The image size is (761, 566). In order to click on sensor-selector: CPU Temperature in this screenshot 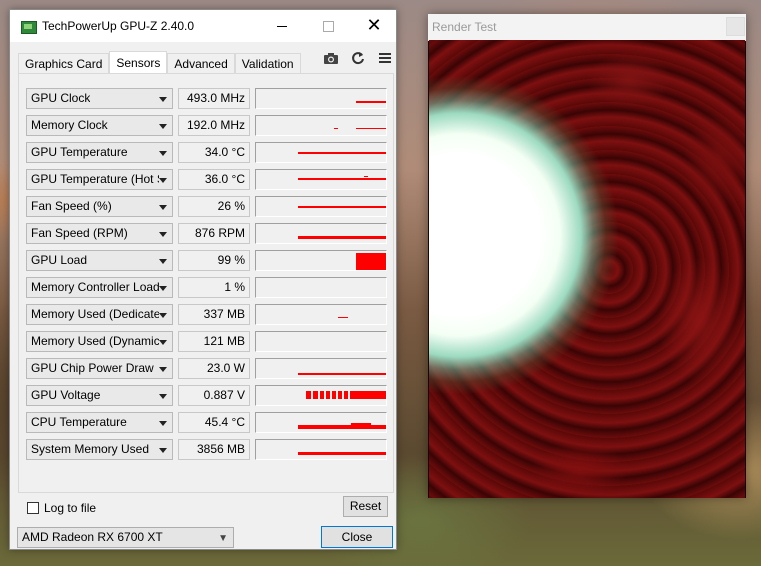, I will do `click(99, 422)`.